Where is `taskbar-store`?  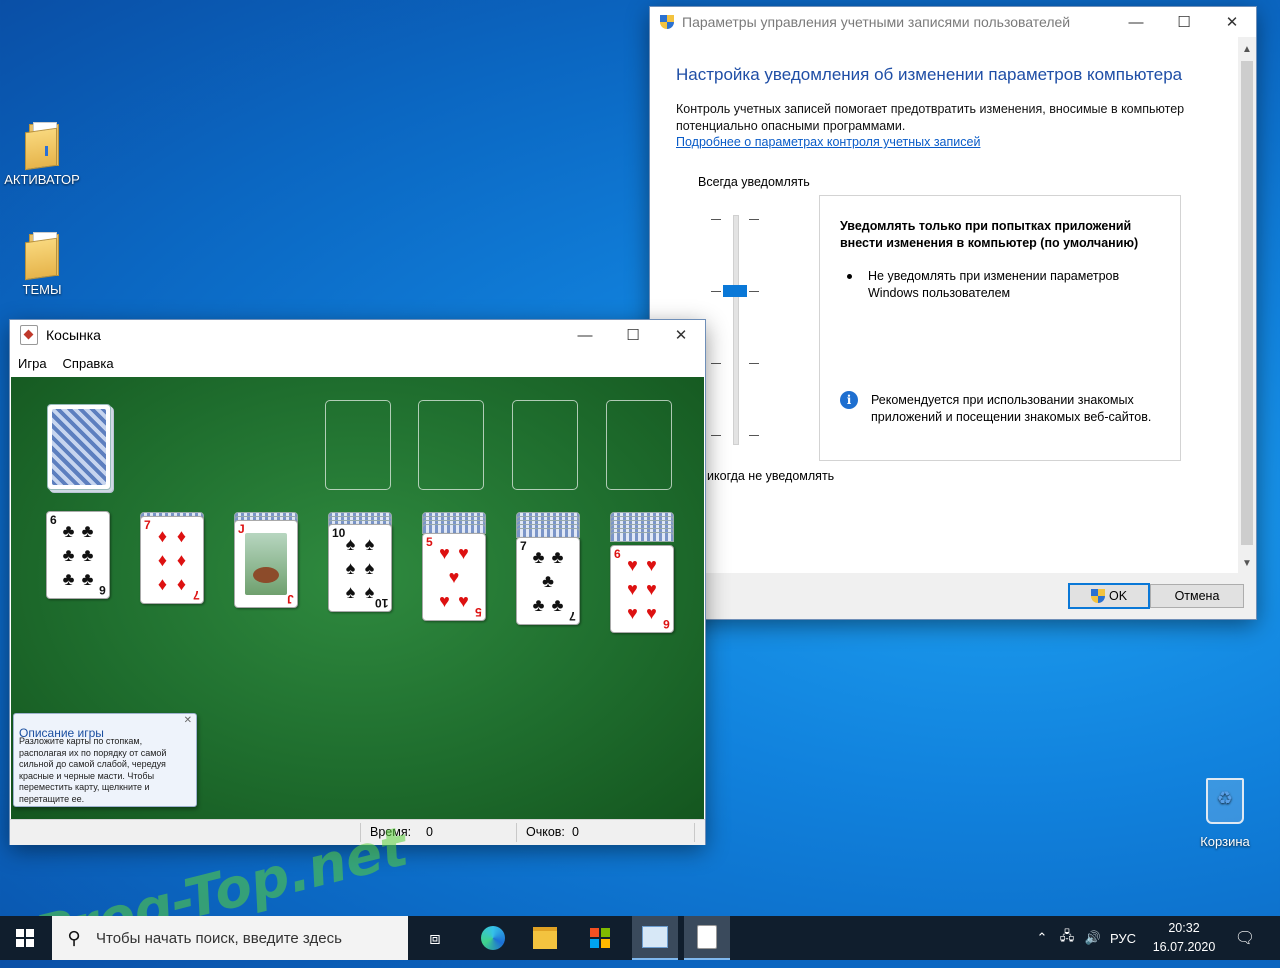
taskbar-store is located at coordinates (600, 938).